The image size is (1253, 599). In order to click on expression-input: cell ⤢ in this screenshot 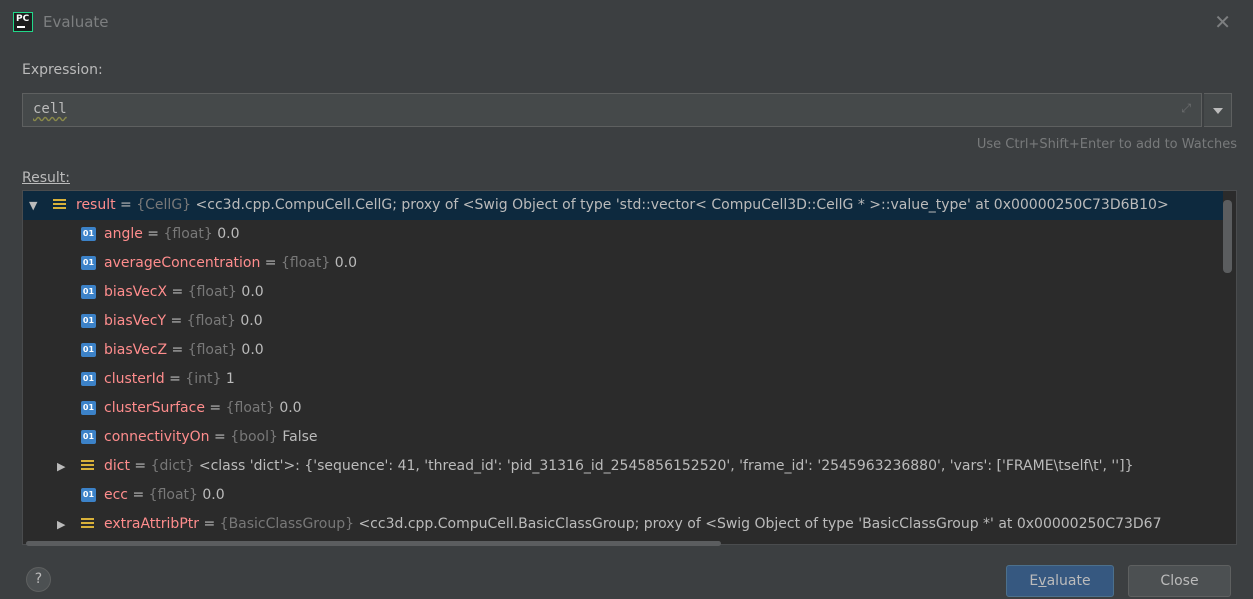, I will do `click(612, 110)`.